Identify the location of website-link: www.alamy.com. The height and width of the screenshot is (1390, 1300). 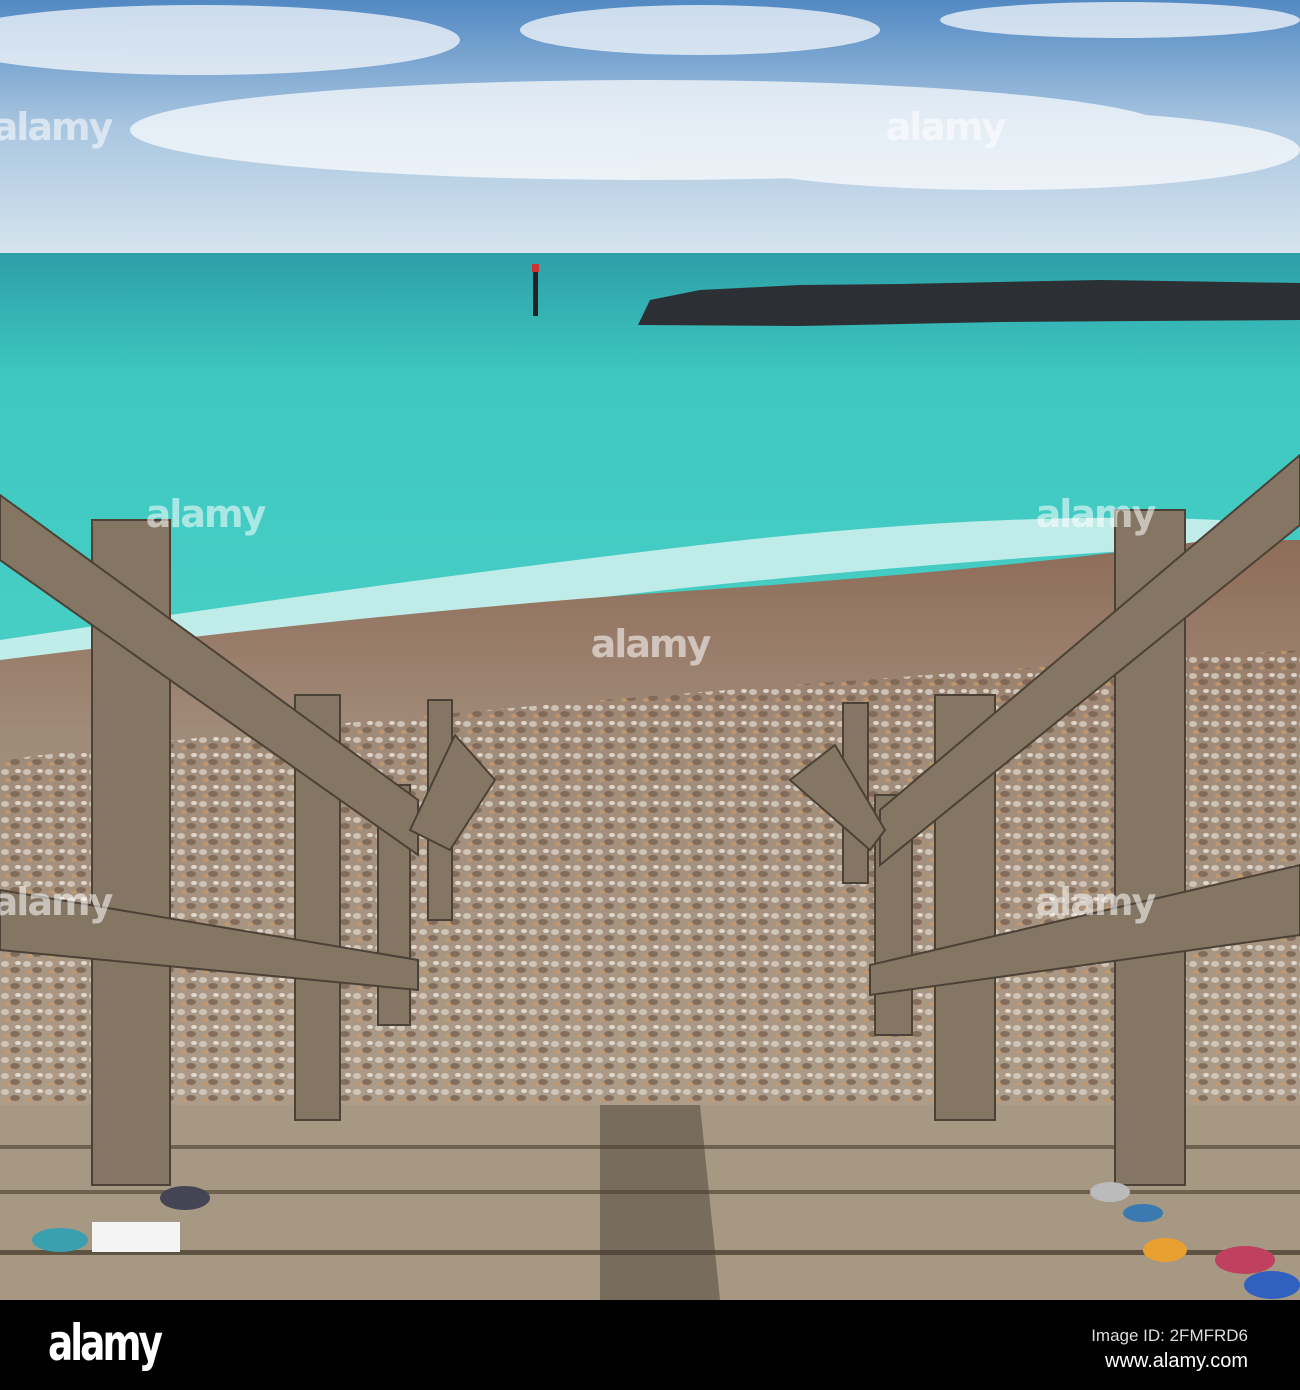
(1176, 1361).